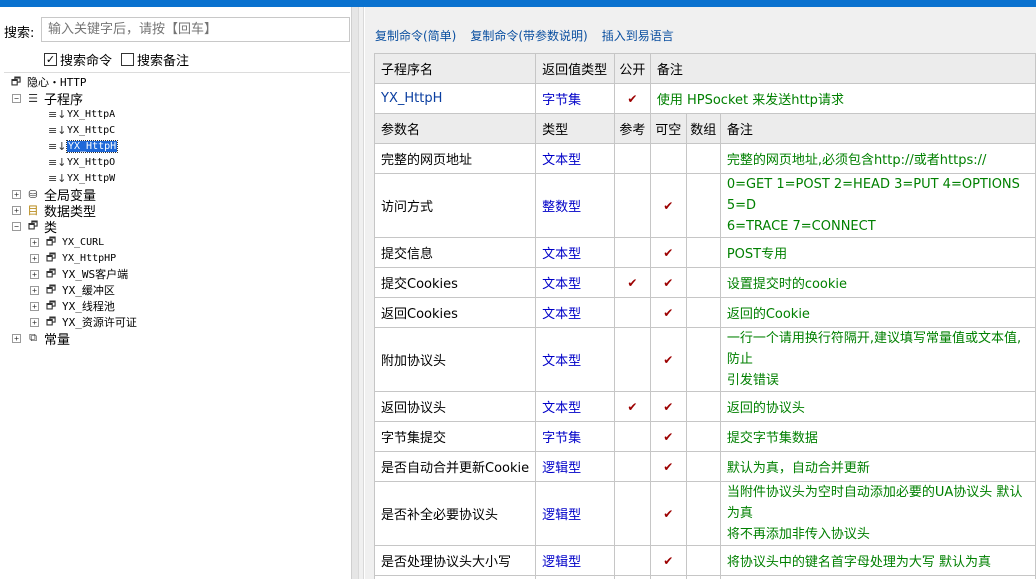 This screenshot has width=1036, height=579. I want to click on param-note-line: 将协议头中的键名首字母处理为大写 默认为真, so click(858, 562).